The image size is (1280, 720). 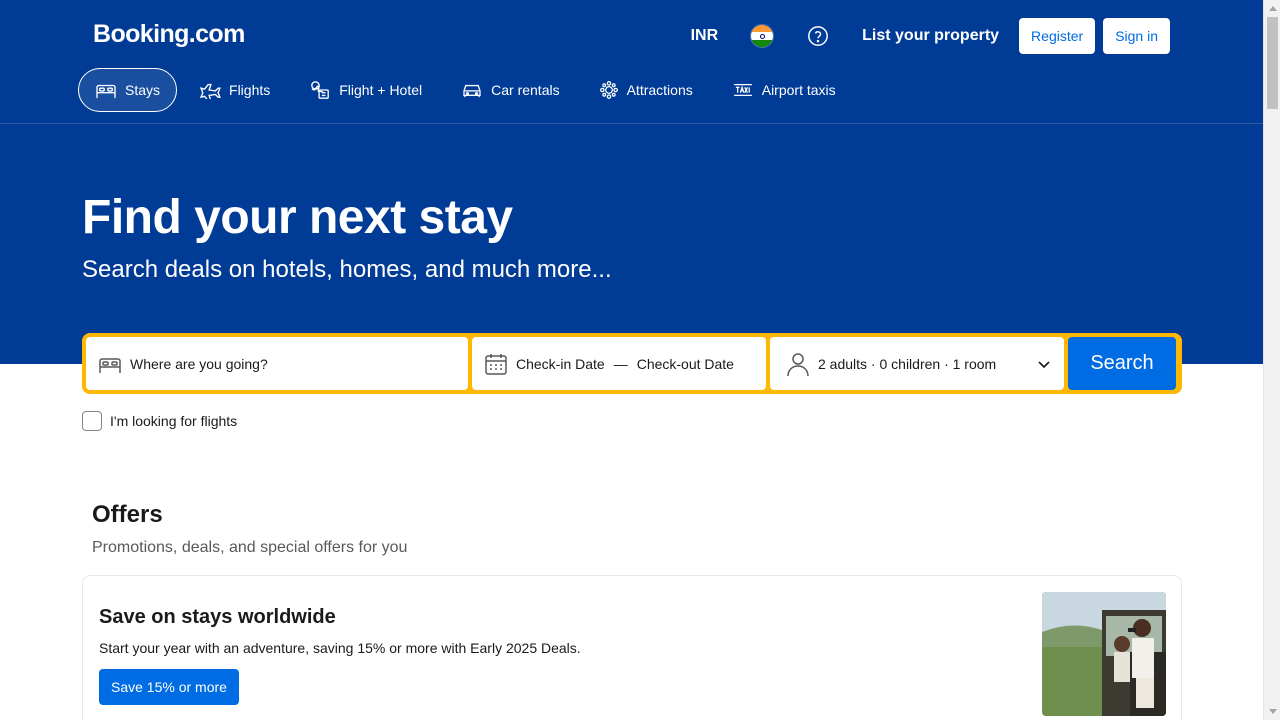 I want to click on offers-heading: Offers, so click(x=127, y=514).